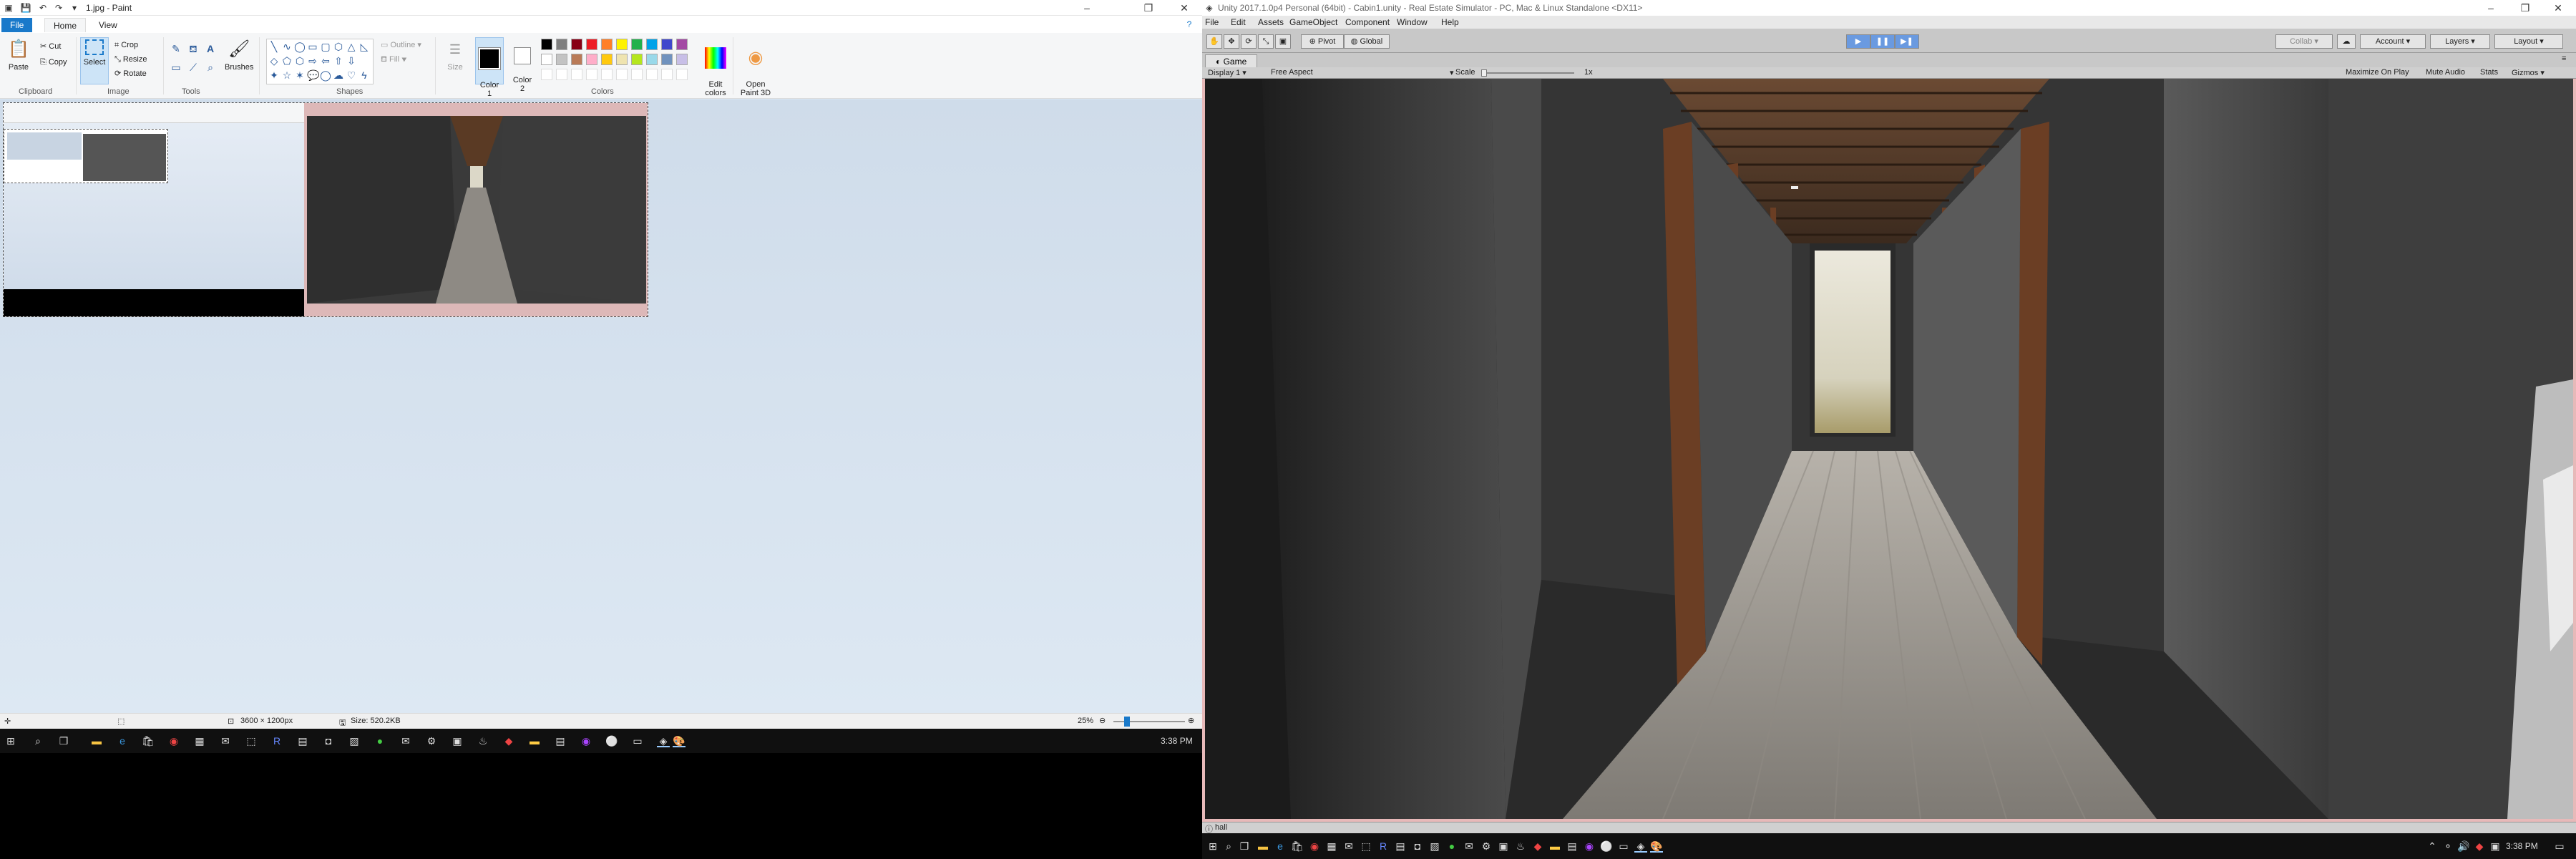 This screenshot has width=2576, height=859. Describe the element at coordinates (59, 8) in the screenshot. I see `redo-icon: ↷` at that location.